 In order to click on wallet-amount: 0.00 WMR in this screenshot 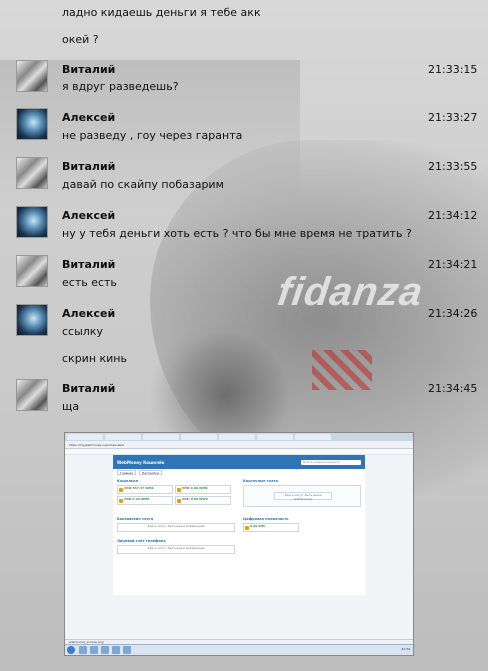, I will do `click(199, 488)`.